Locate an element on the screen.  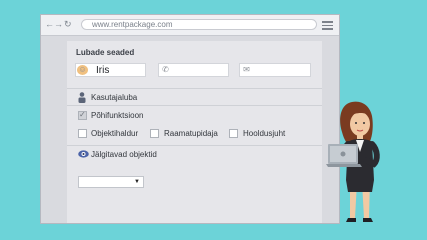
main-function-label: Põhifunktsioon is located at coordinates (117, 115).